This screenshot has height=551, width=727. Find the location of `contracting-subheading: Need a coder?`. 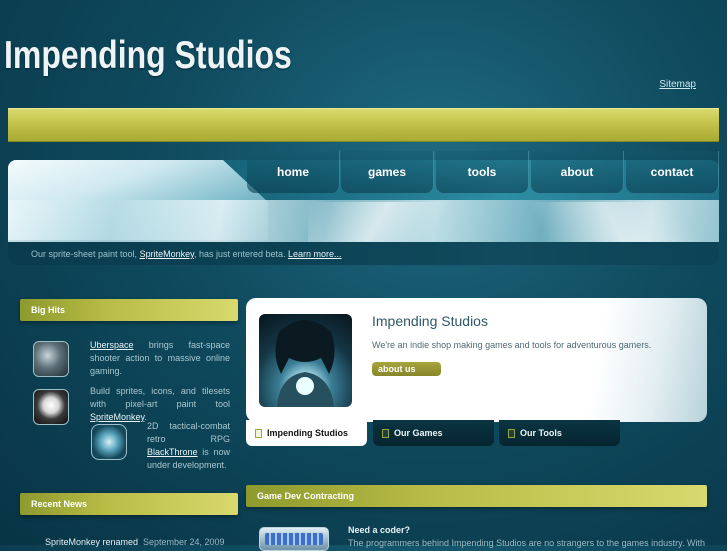

contracting-subheading: Need a coder? is located at coordinates (379, 530).